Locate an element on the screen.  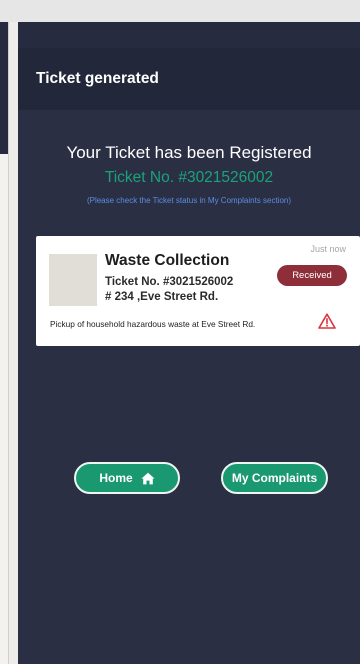
warning-triangle-icon is located at coordinates (327, 321).